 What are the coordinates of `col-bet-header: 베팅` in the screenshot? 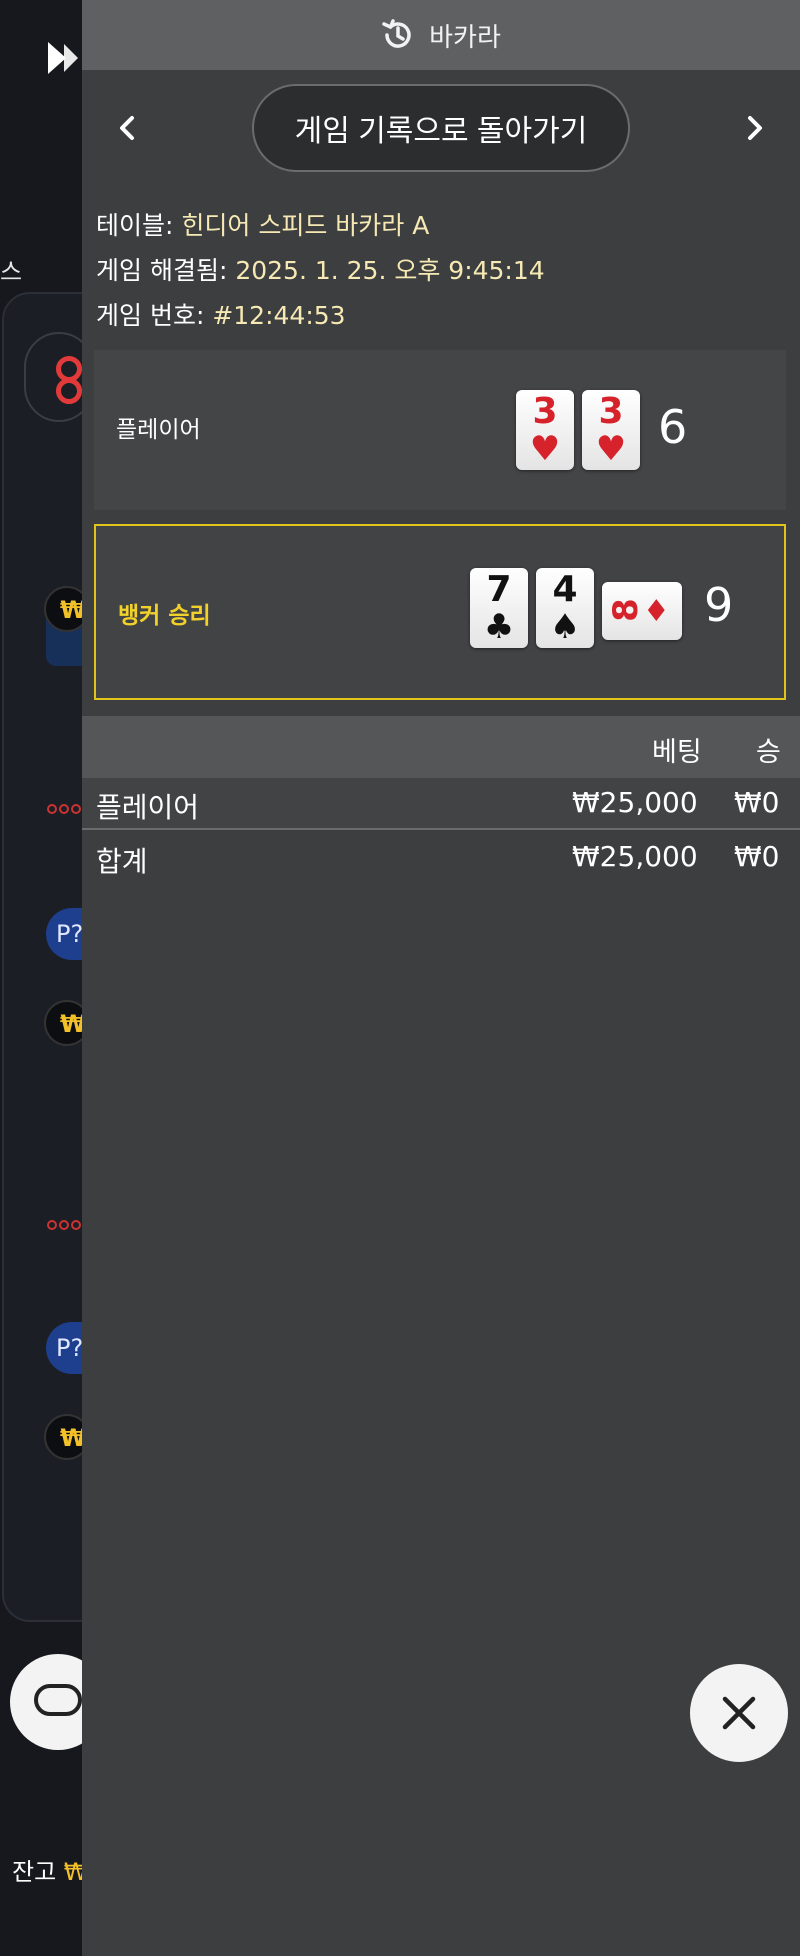 It's located at (677, 752).